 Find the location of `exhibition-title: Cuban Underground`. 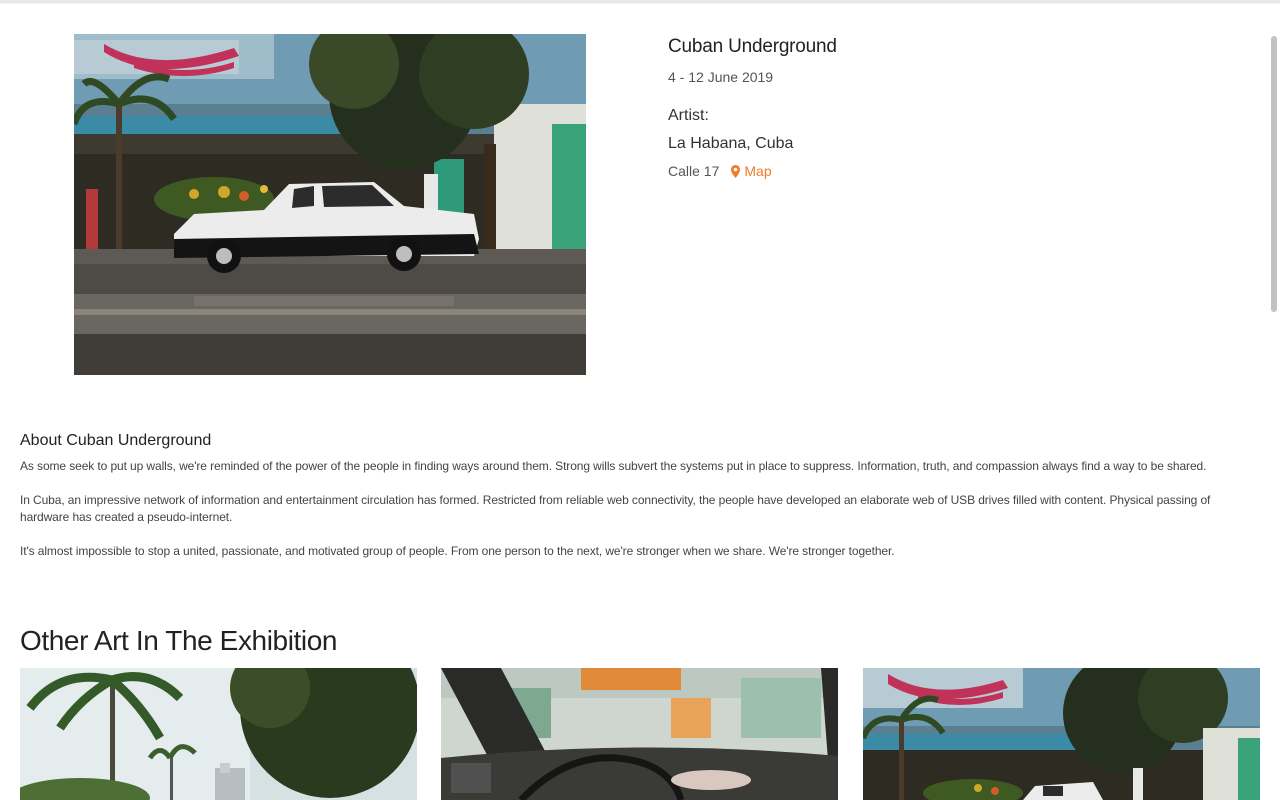

exhibition-title: Cuban Underground is located at coordinates (752, 46).